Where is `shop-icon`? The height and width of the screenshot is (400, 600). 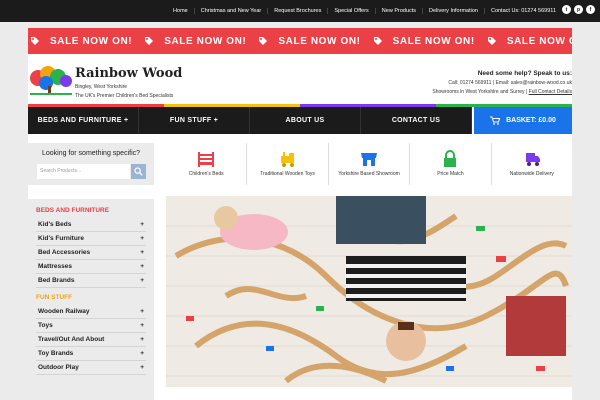 shop-icon is located at coordinates (369, 159).